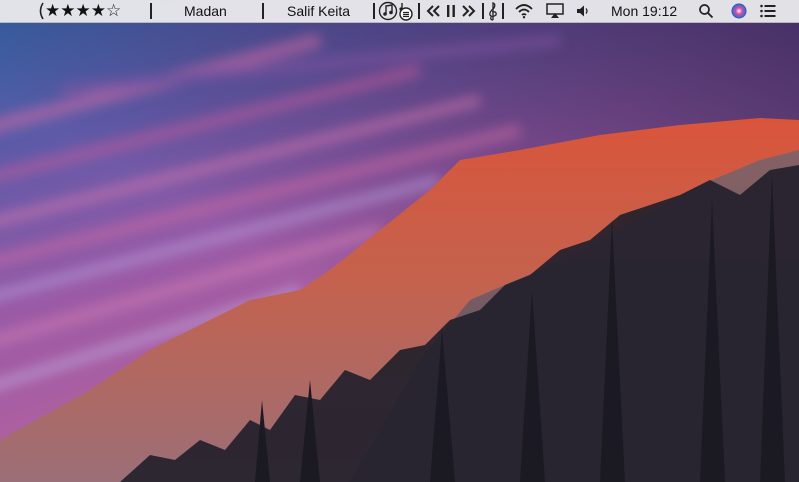 The height and width of the screenshot is (482, 799). What do you see at coordinates (451, 11) in the screenshot?
I see `pause-icon` at bounding box center [451, 11].